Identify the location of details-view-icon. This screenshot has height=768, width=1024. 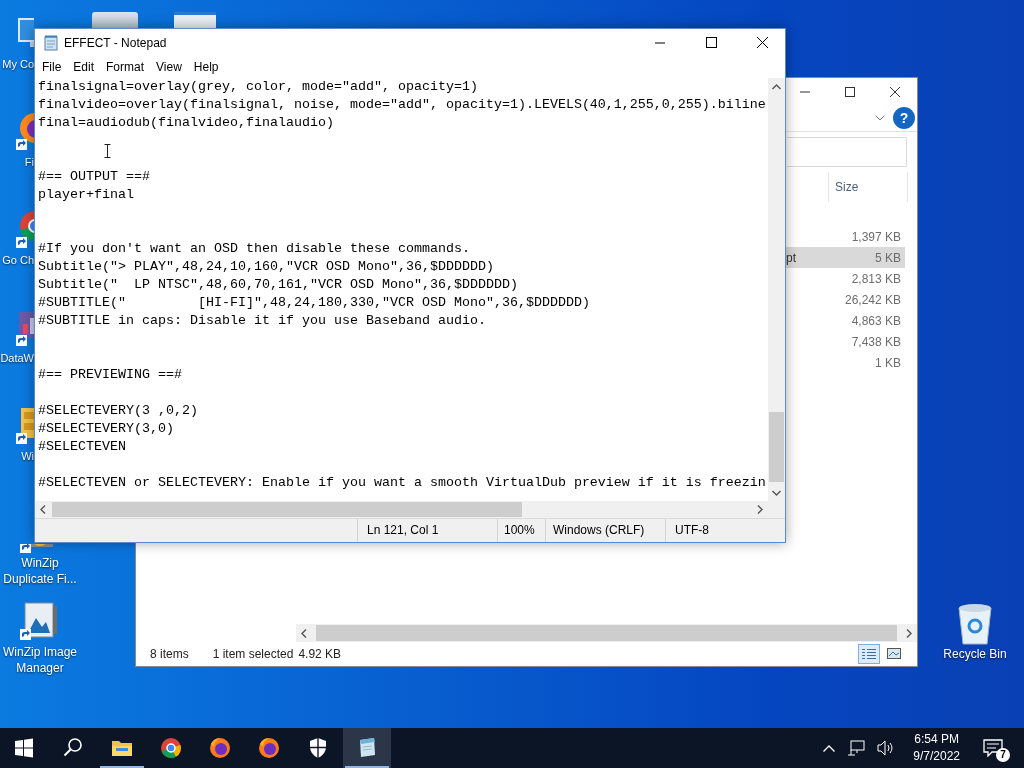
(869, 654).